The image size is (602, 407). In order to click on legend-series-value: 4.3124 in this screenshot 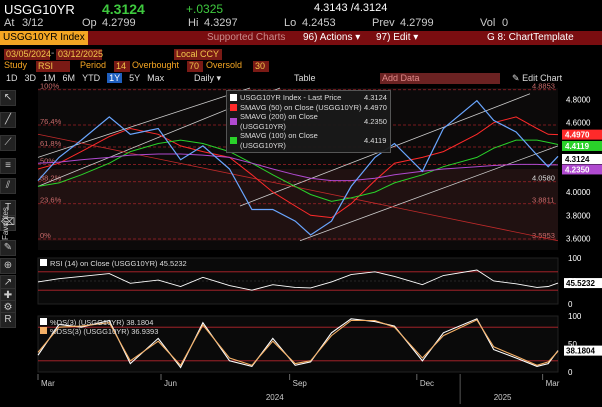, I will do `click(375, 97)`.